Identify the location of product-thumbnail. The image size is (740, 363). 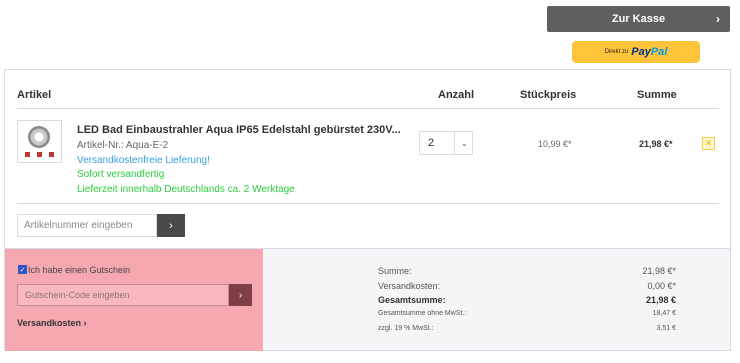
(39, 141).